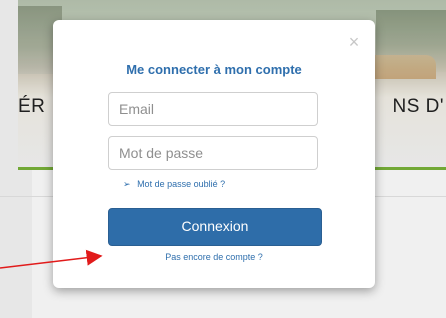  I want to click on login-button: Connexion, so click(215, 227).